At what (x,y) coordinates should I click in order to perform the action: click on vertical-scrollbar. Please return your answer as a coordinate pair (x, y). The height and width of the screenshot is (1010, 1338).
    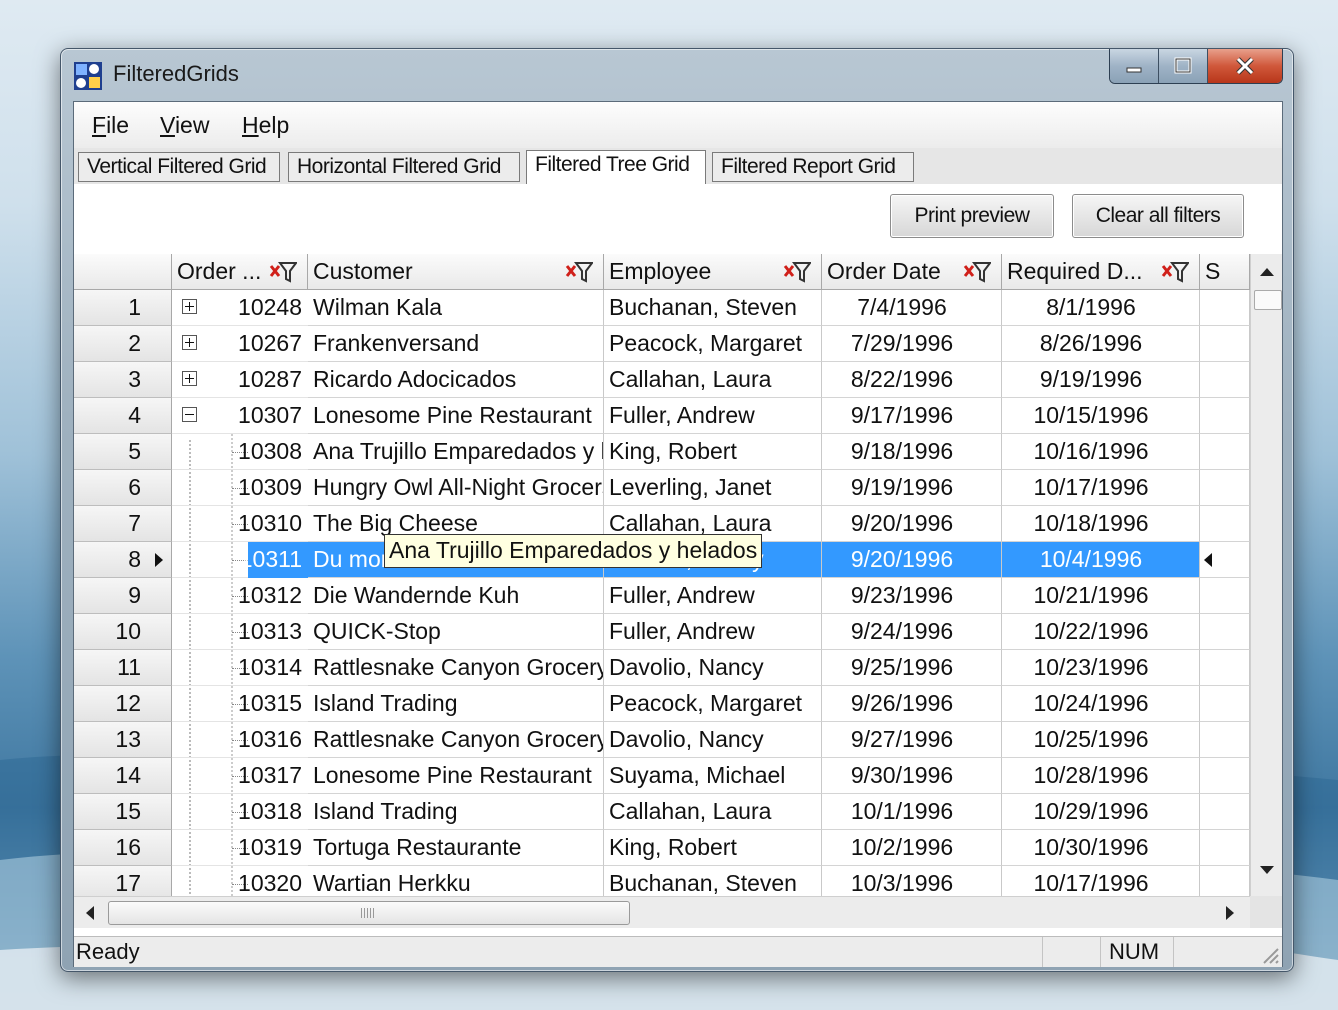
    Looking at the image, I should click on (1266, 575).